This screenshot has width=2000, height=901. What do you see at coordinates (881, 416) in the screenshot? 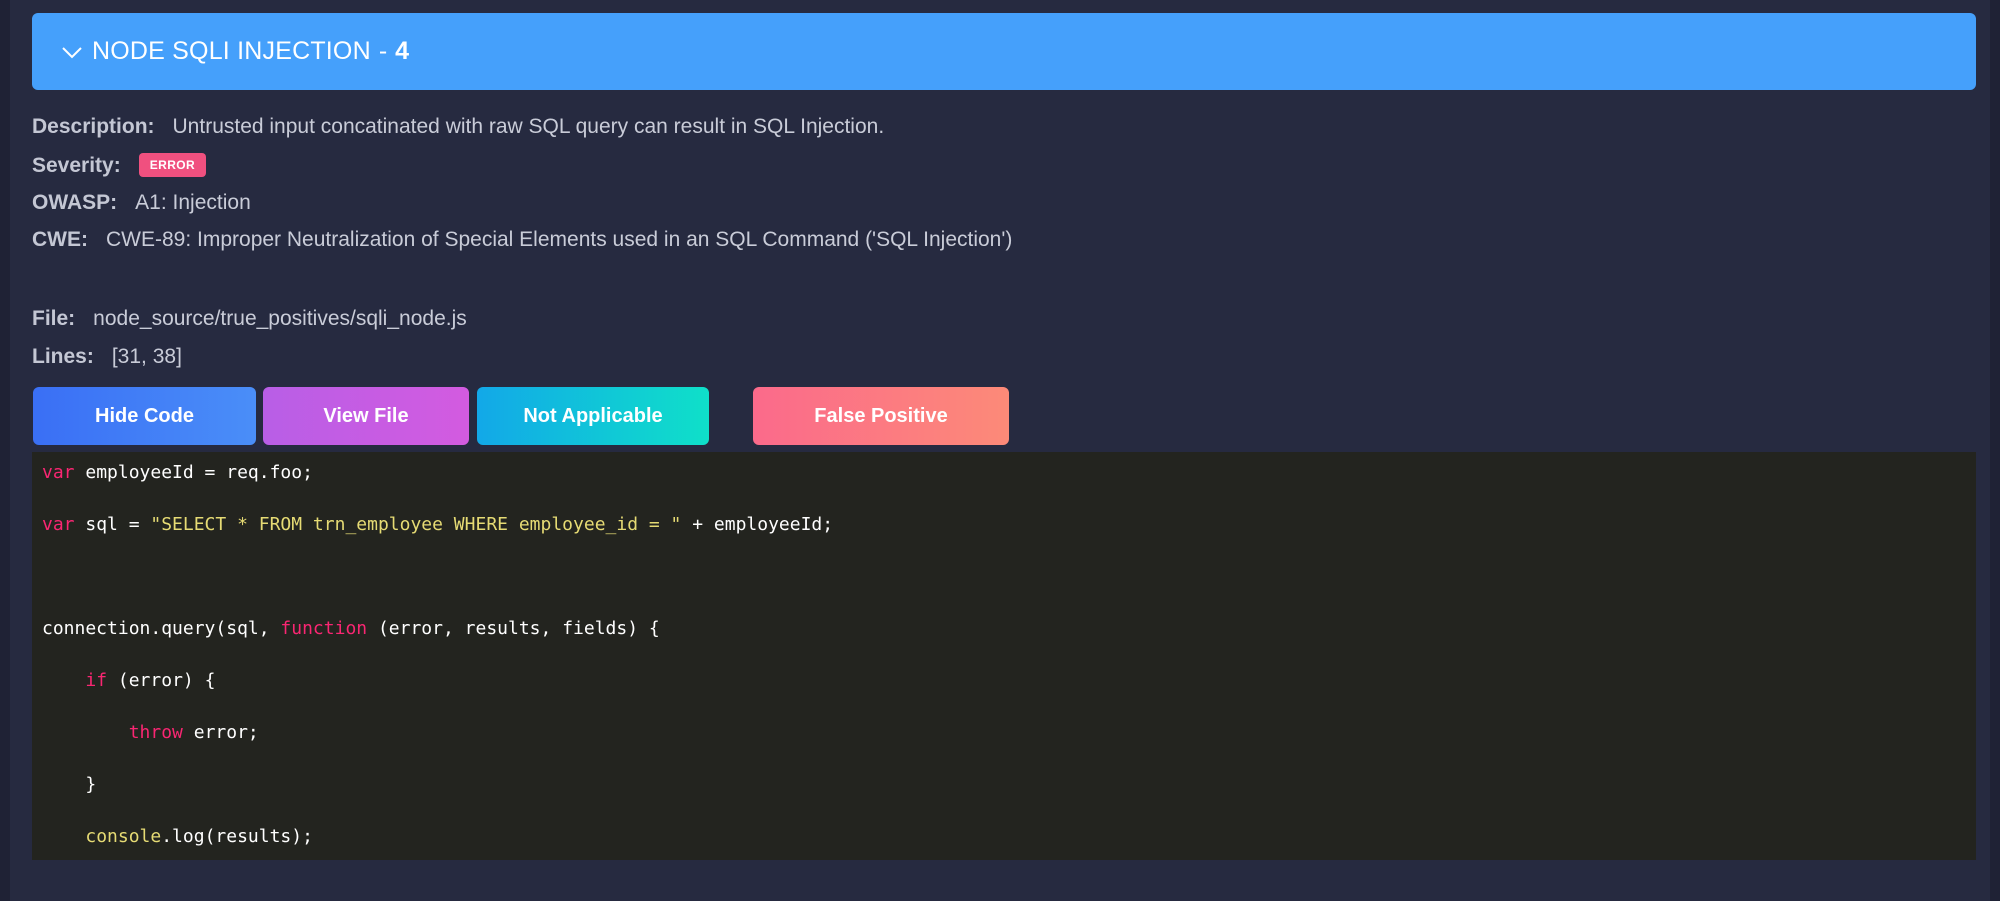
I see `false-positive-button: False Positive` at bounding box center [881, 416].